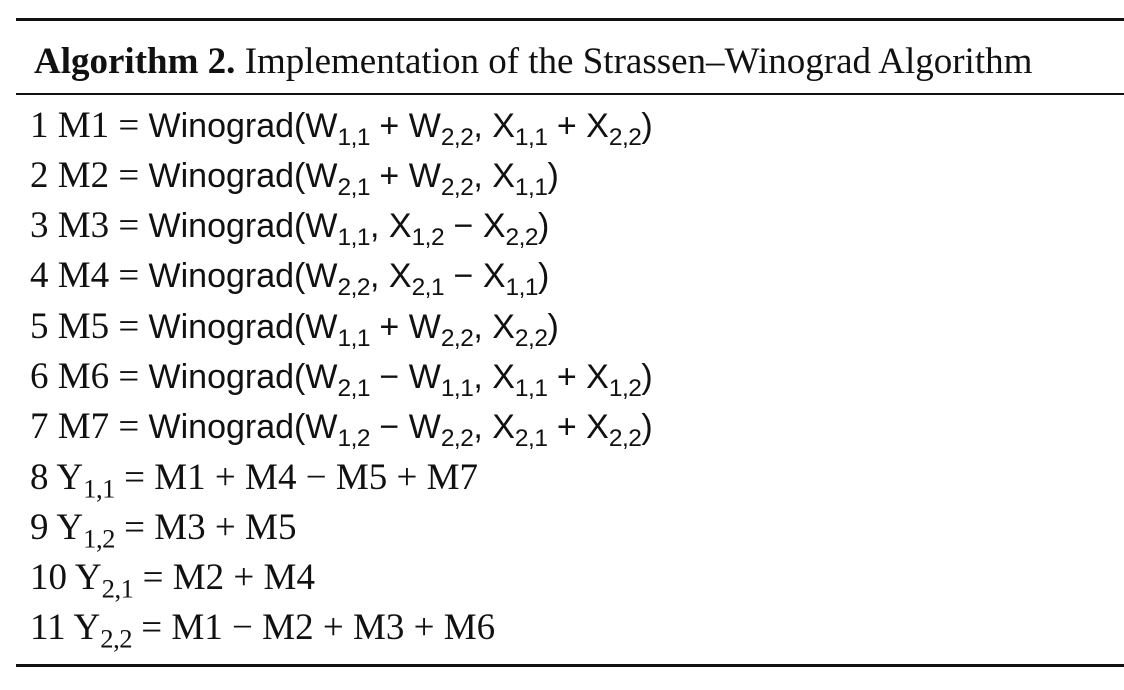 This screenshot has height=690, width=1124. What do you see at coordinates (570, 665) in the screenshot?
I see `bottom-rule` at bounding box center [570, 665].